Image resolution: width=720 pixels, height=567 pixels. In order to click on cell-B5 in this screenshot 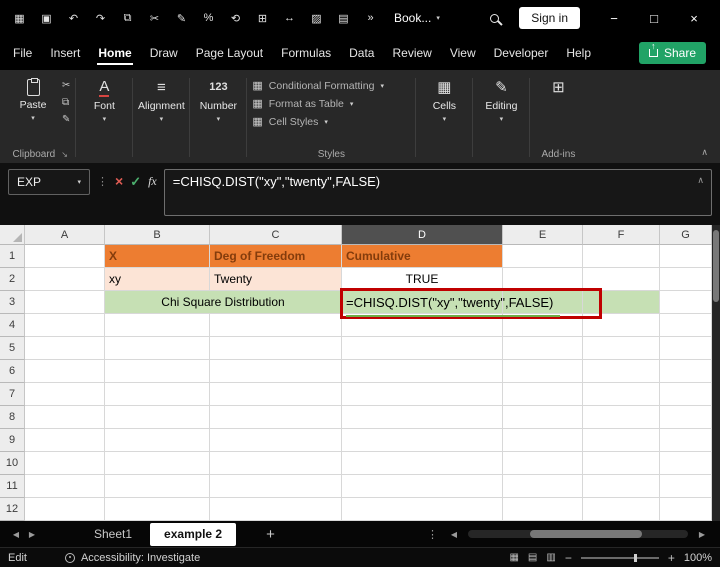, I will do `click(157, 348)`.